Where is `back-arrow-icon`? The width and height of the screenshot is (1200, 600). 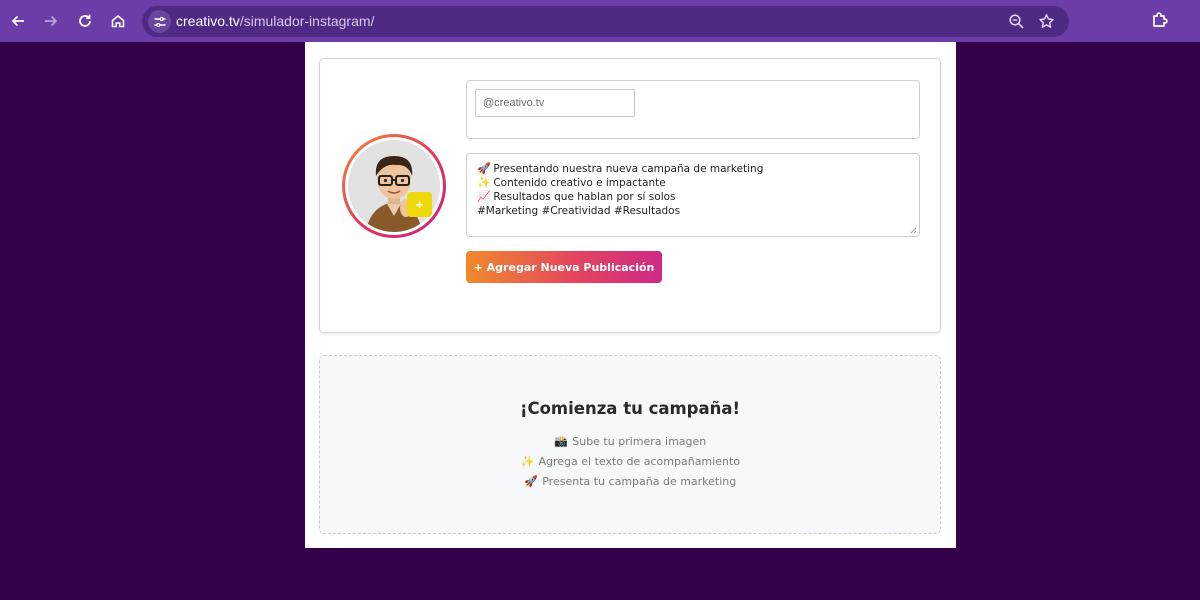 back-arrow-icon is located at coordinates (18, 21).